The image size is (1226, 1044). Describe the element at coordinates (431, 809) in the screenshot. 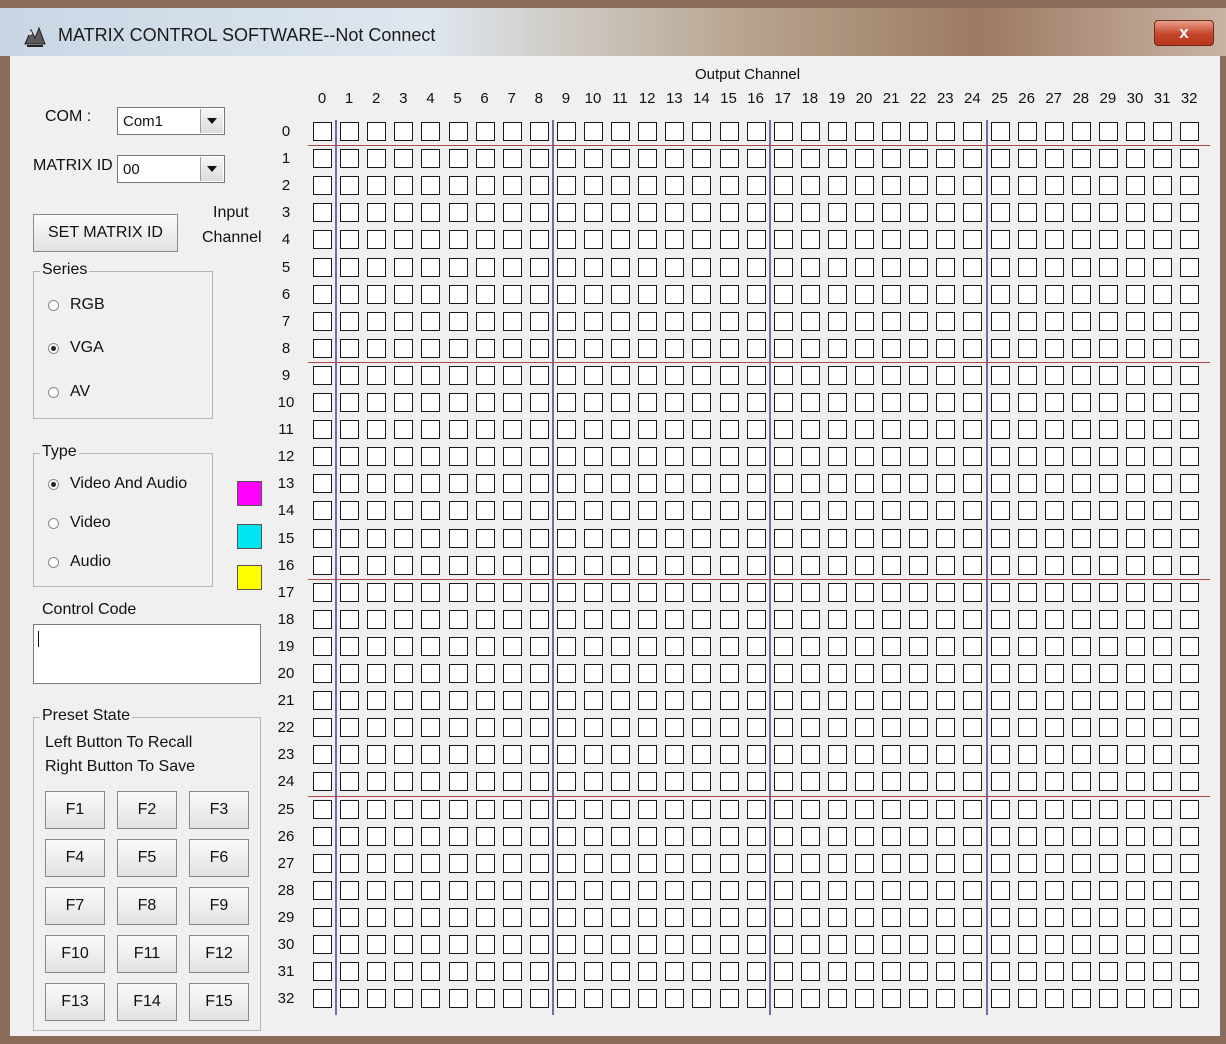

I see `crosspoint-cell-in25-out4` at that location.